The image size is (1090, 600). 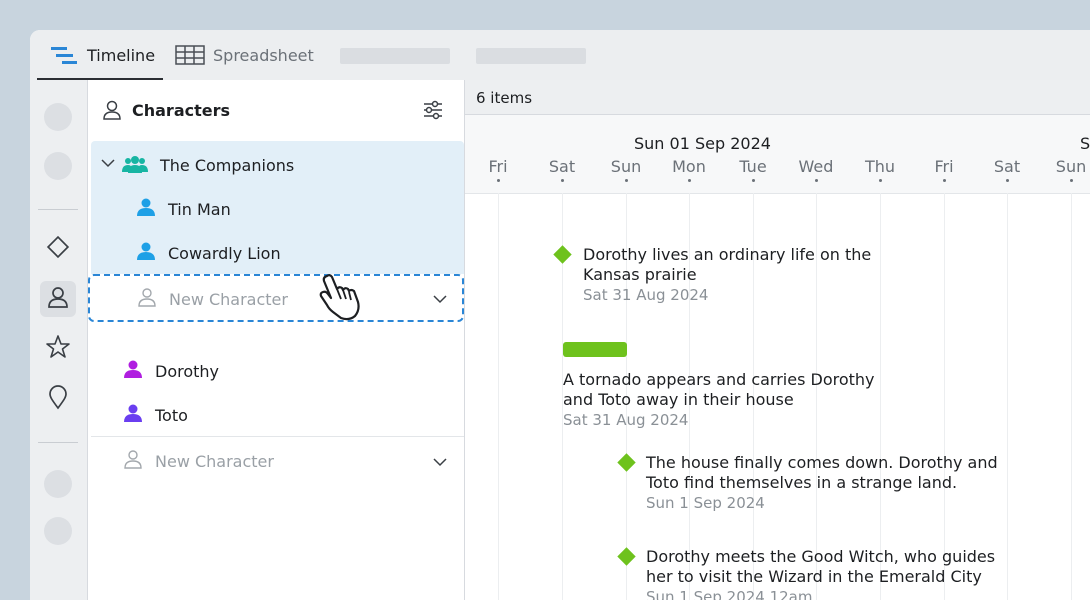 I want to click on icon-rail, so click(x=59, y=340).